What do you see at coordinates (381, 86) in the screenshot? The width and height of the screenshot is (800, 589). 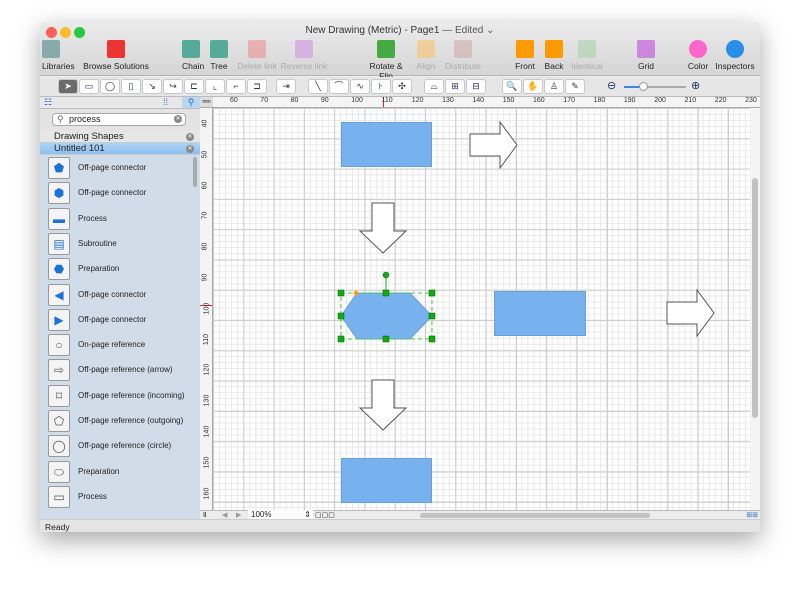 I see `polyline-tool: ⊦` at bounding box center [381, 86].